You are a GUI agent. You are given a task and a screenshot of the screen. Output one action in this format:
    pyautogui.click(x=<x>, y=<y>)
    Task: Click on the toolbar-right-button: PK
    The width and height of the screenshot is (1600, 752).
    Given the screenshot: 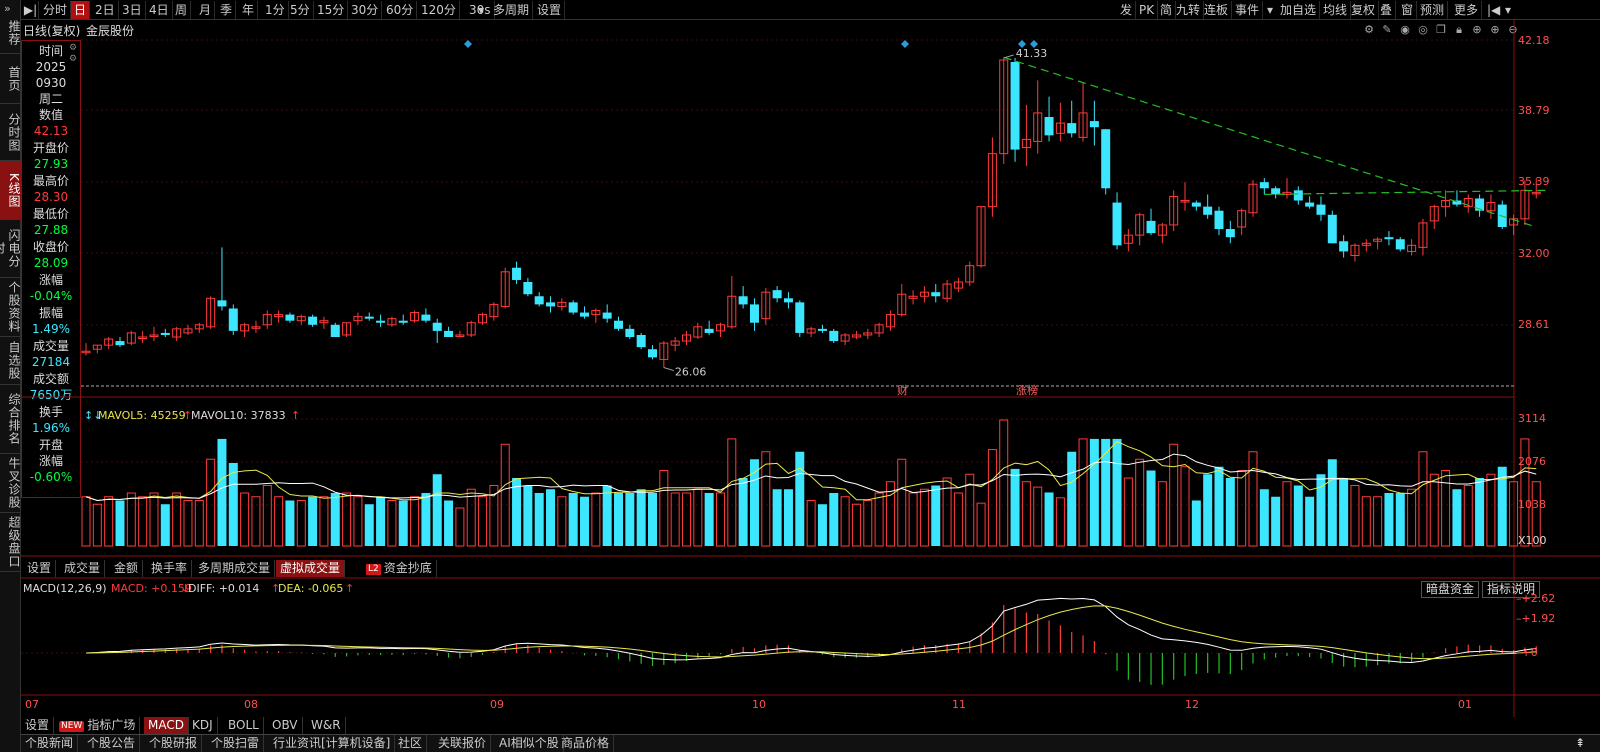 What is the action you would take?
    pyautogui.click(x=1147, y=10)
    